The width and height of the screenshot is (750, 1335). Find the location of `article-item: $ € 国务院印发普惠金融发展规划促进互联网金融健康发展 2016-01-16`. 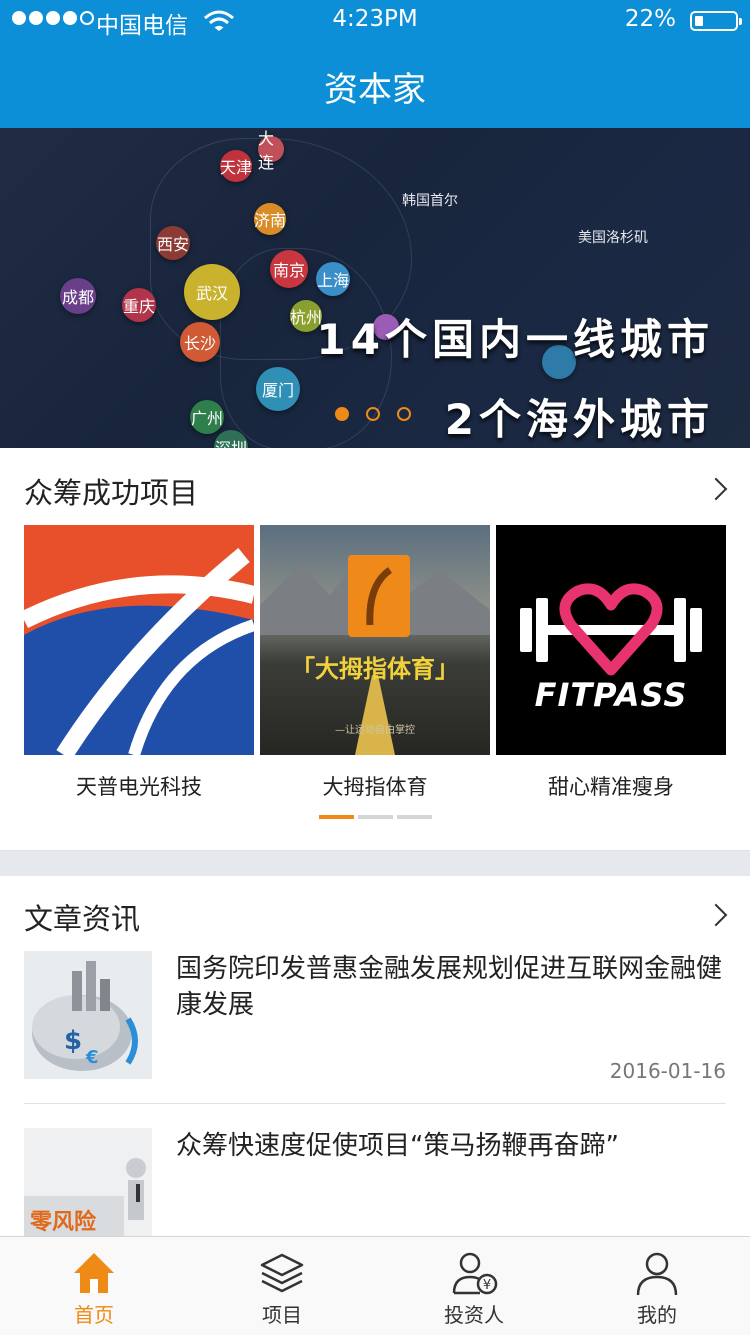

article-item: $ € 国务院印发普惠金融发展规划促进互联网金融健康发展 2016-01-16 is located at coordinates (375, 1017).